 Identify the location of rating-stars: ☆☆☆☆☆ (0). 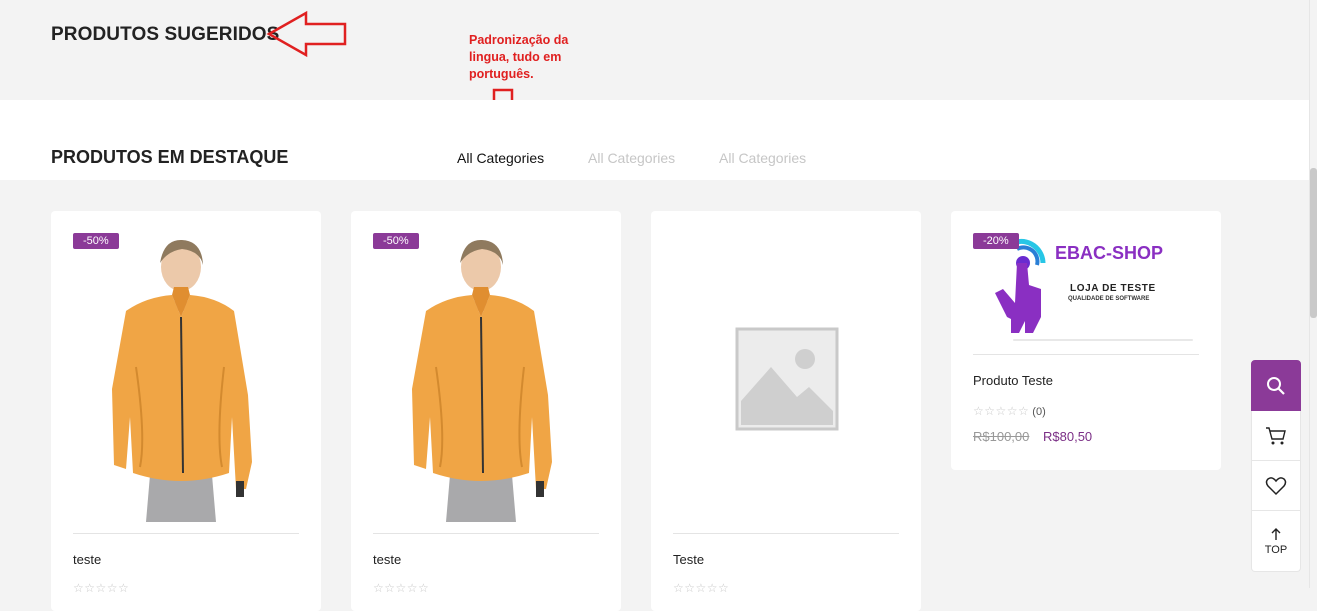
(1009, 411).